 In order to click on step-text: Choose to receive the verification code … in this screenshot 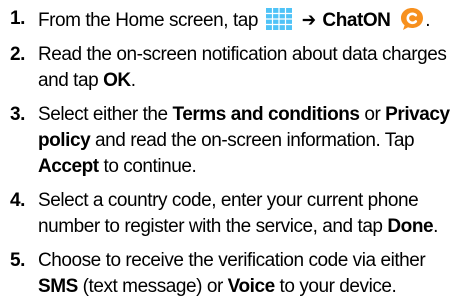, I will do `click(232, 260)`.